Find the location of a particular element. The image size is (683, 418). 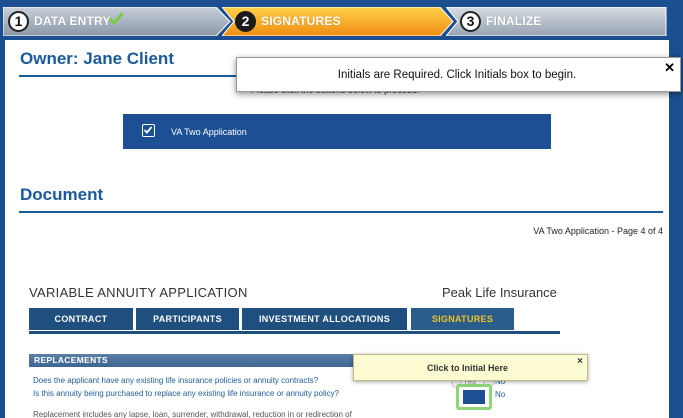

step-wizard: 1 DATA ENTRY 2 SIGNATURES 3 FINALIZE is located at coordinates (341, 20).